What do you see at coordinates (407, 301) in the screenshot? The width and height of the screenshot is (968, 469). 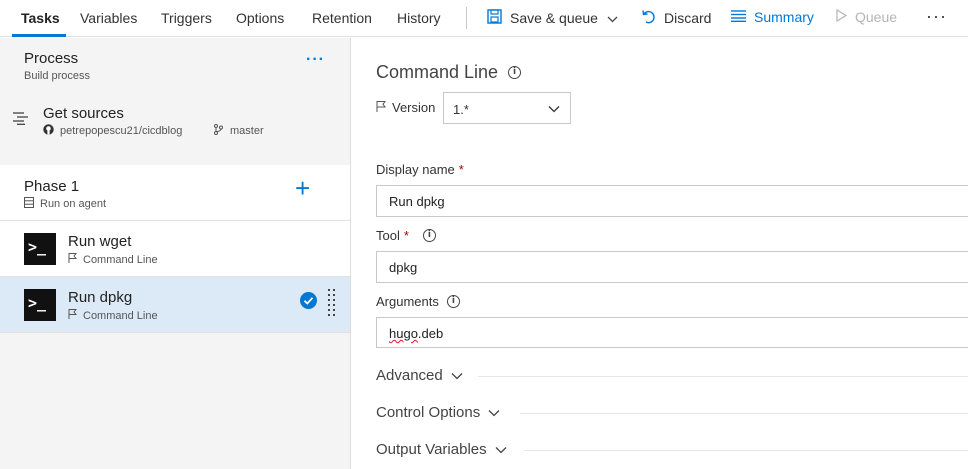 I see `arguments-label-text: Arguments` at bounding box center [407, 301].